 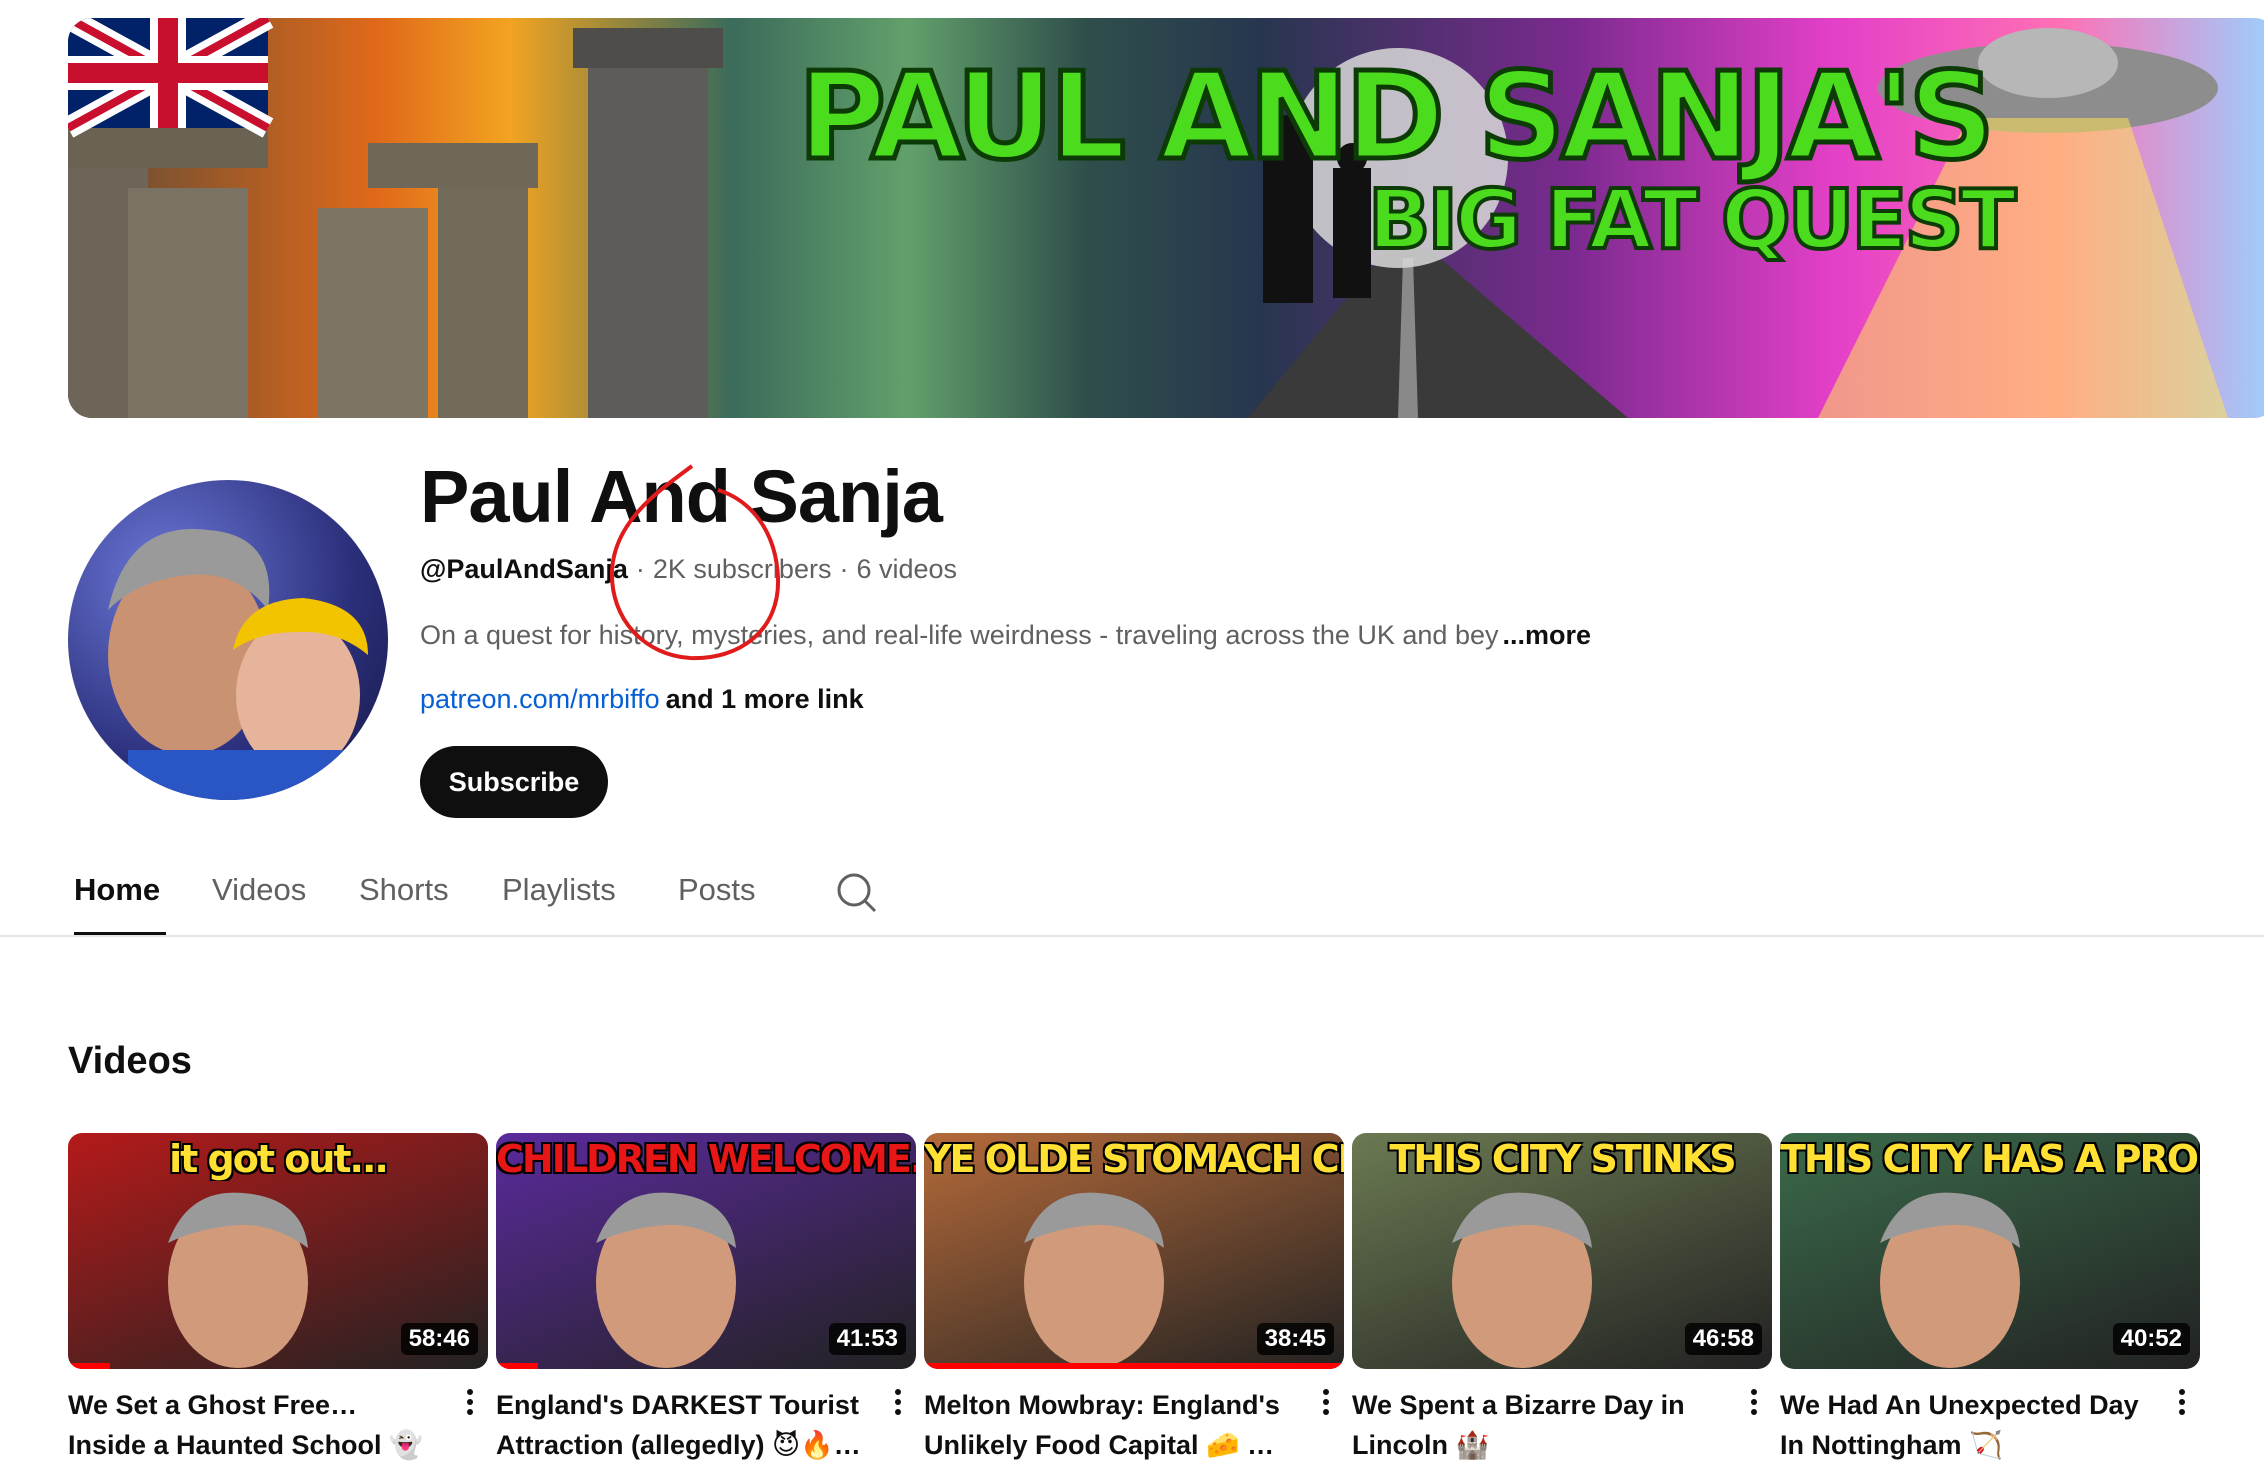 I want to click on thumbnail-caption: THIS CITY HAS A PROBLEM, so click(x=1990, y=1159).